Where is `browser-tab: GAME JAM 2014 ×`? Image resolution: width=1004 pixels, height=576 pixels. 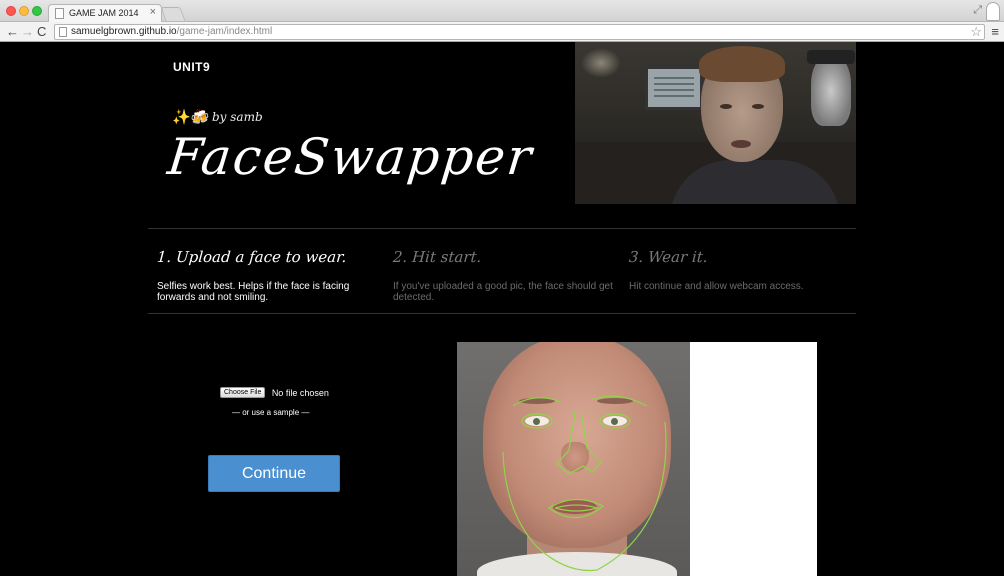 browser-tab: GAME JAM 2014 × is located at coordinates (105, 13).